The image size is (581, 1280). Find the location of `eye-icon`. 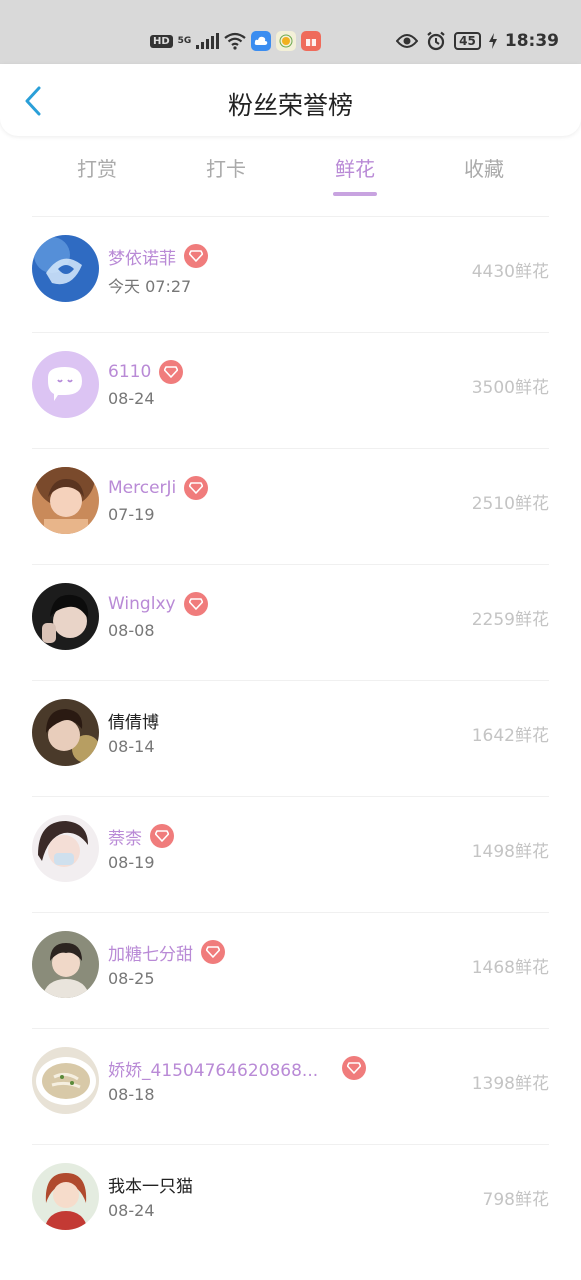

eye-icon is located at coordinates (407, 41).